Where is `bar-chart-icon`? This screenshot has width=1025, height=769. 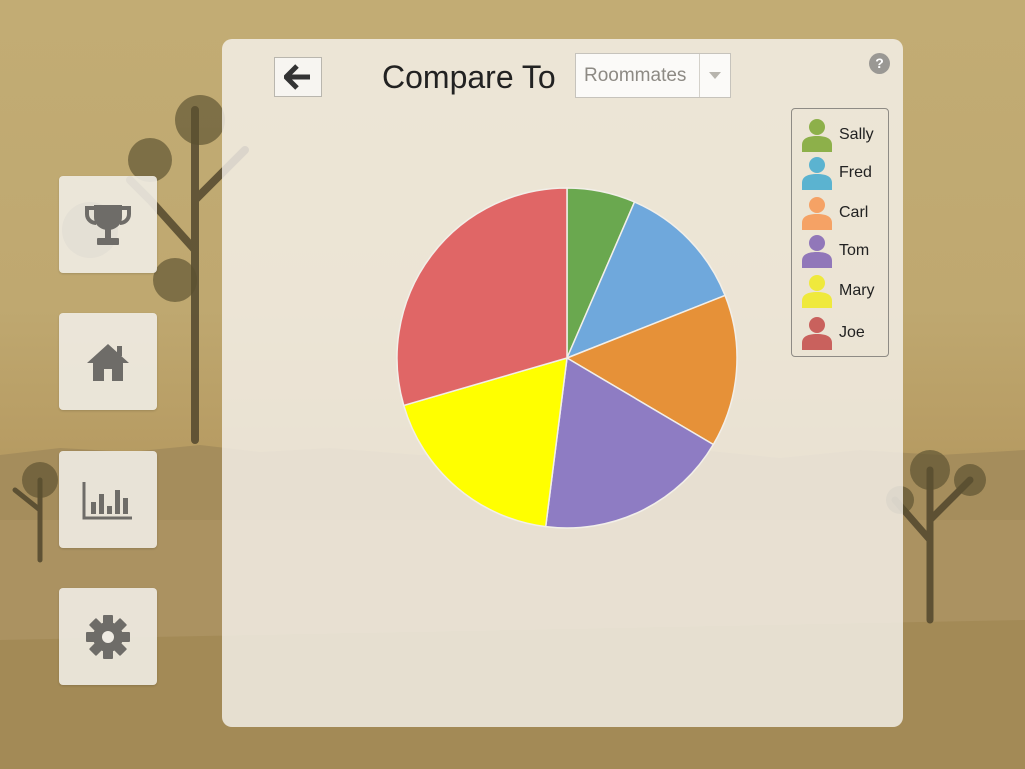
bar-chart-icon is located at coordinates (107, 500).